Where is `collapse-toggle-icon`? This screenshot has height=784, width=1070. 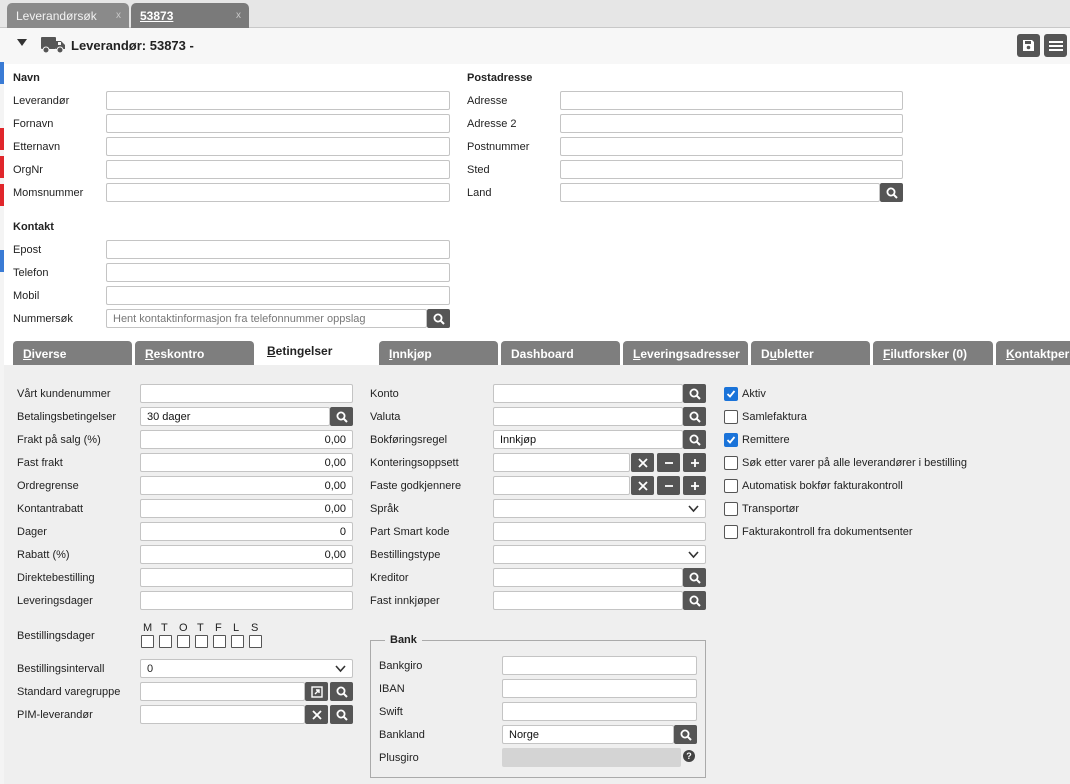 collapse-toggle-icon is located at coordinates (22, 44).